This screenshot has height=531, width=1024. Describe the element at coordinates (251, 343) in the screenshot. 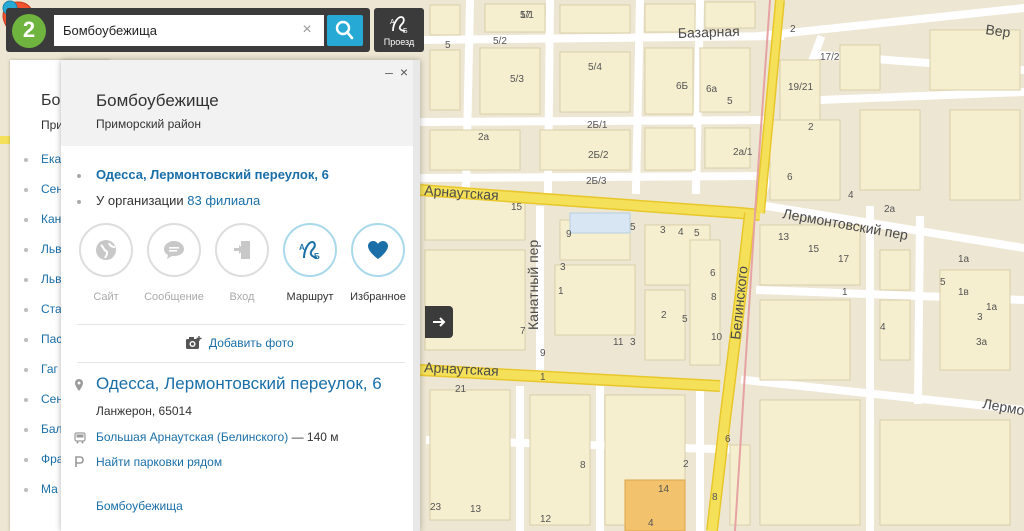

I see `add-photo-label: Добавить фото` at that location.